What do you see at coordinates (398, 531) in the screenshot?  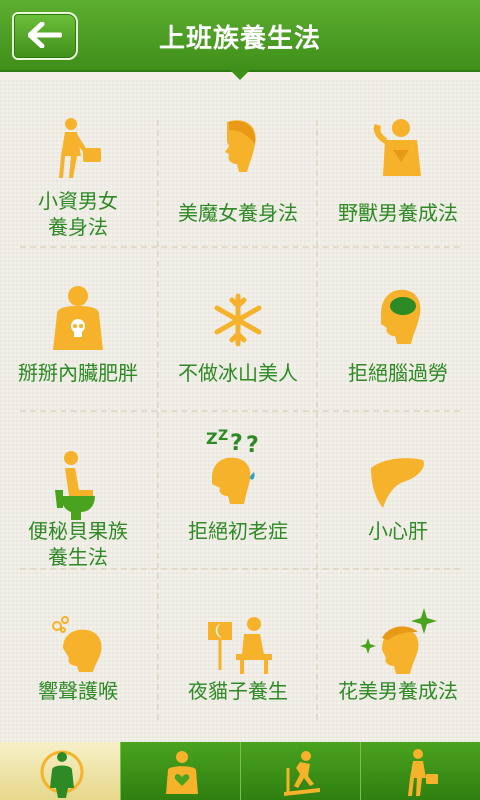 I see `menu-item-label: 小心肝` at bounding box center [398, 531].